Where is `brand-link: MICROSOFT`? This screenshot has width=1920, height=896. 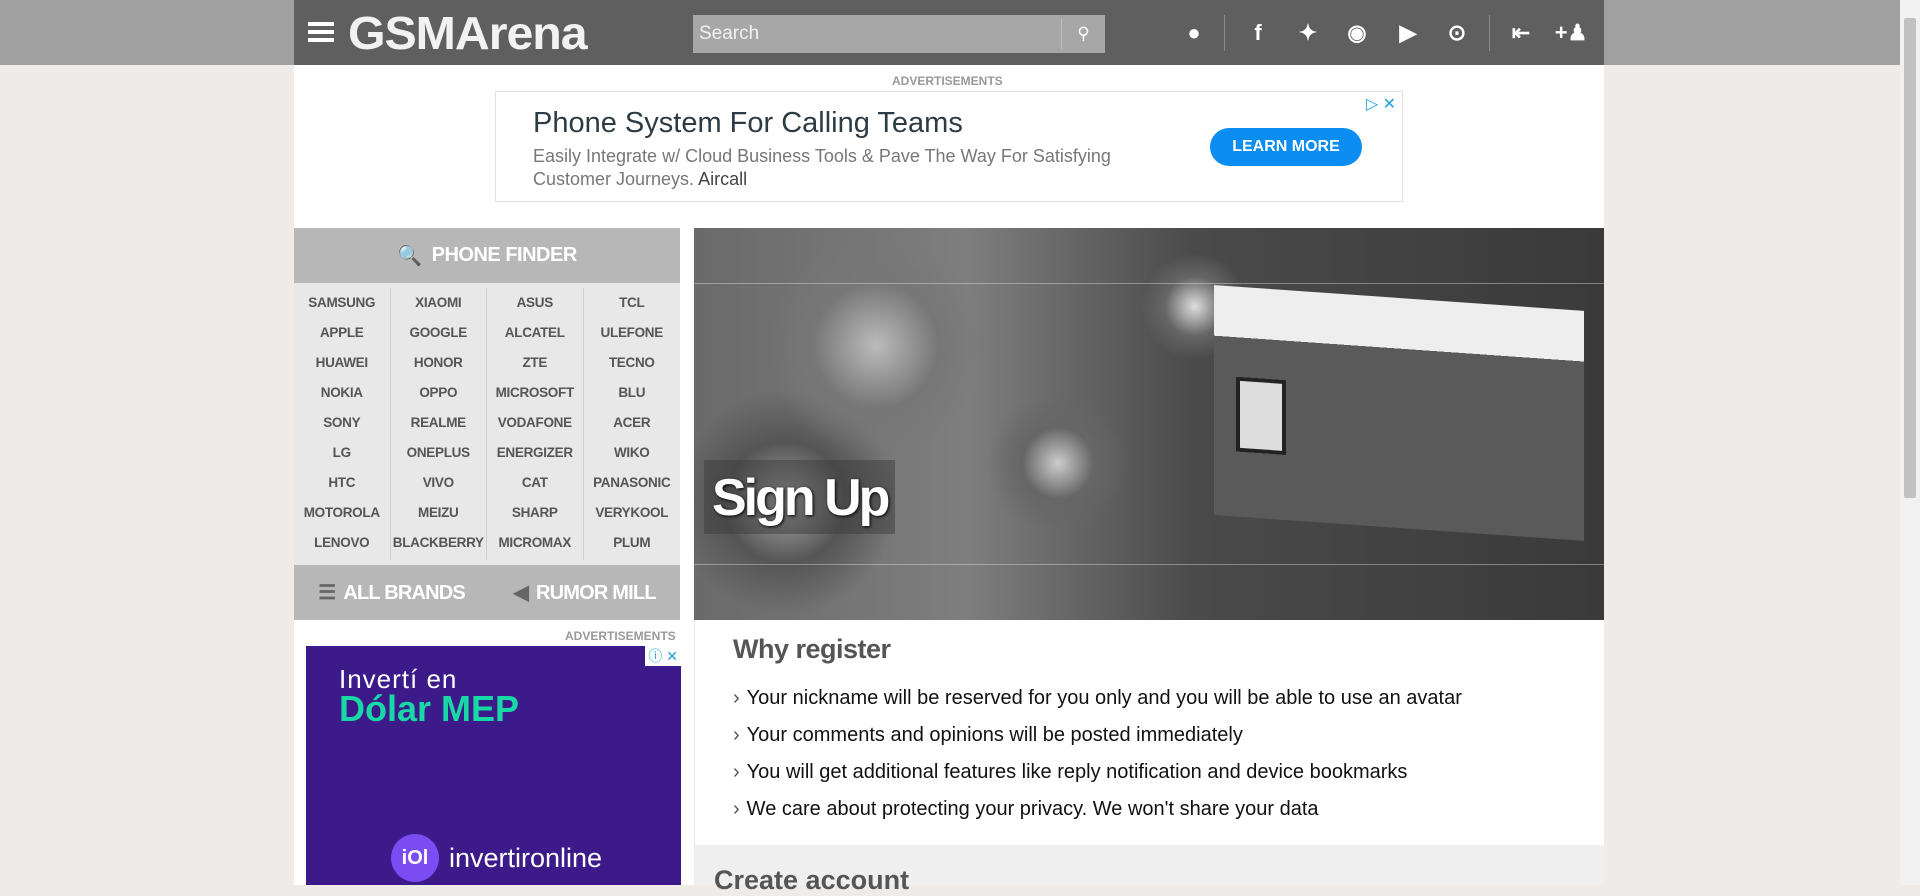
brand-link: MICROSOFT is located at coordinates (535, 393).